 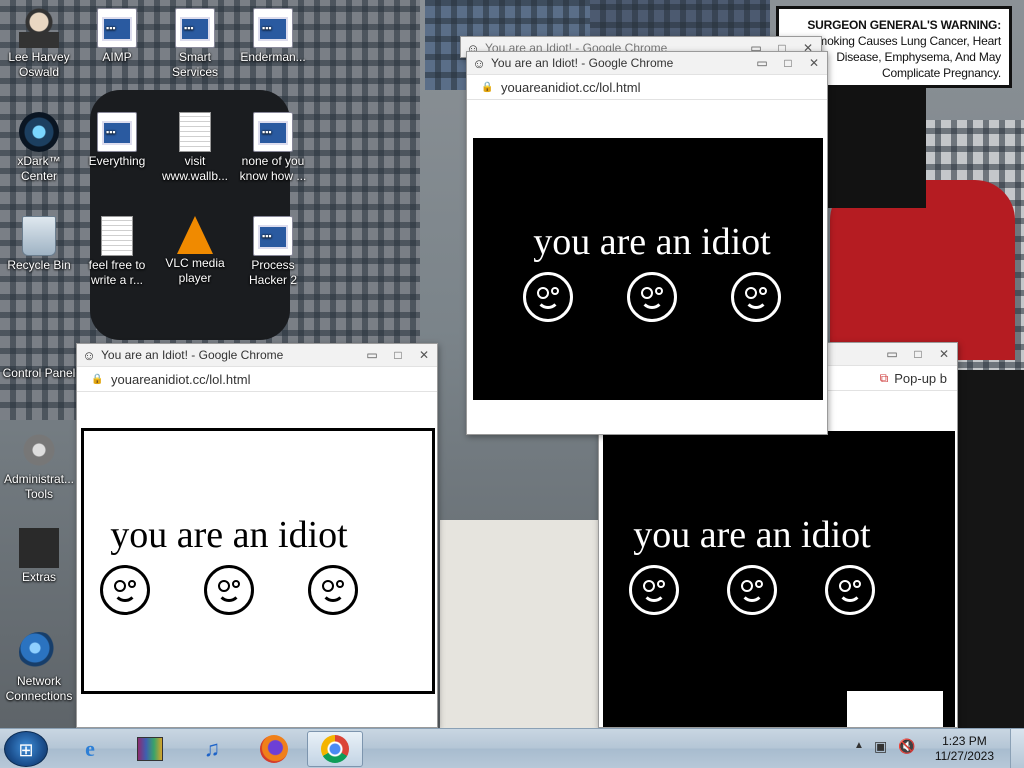 I want to click on network-tray-icon: ▣, so click(x=880, y=746).